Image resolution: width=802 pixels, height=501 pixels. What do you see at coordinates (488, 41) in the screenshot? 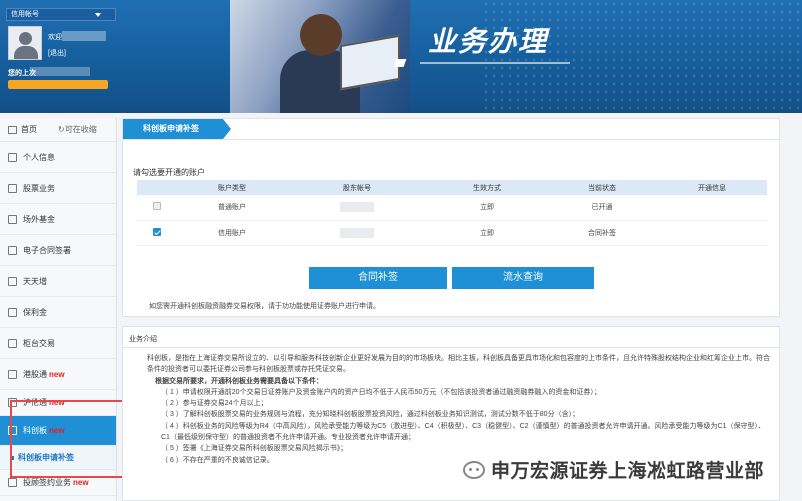
I see `page-title: 业务办理` at bounding box center [488, 41].